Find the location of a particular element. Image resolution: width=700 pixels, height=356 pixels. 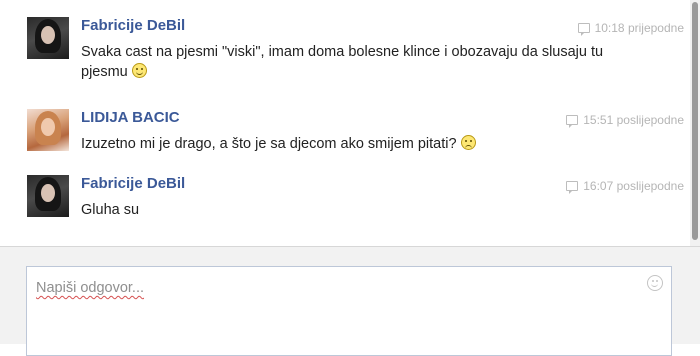

message-timestamp: 16:07 poslijepodne is located at coordinates (633, 186).